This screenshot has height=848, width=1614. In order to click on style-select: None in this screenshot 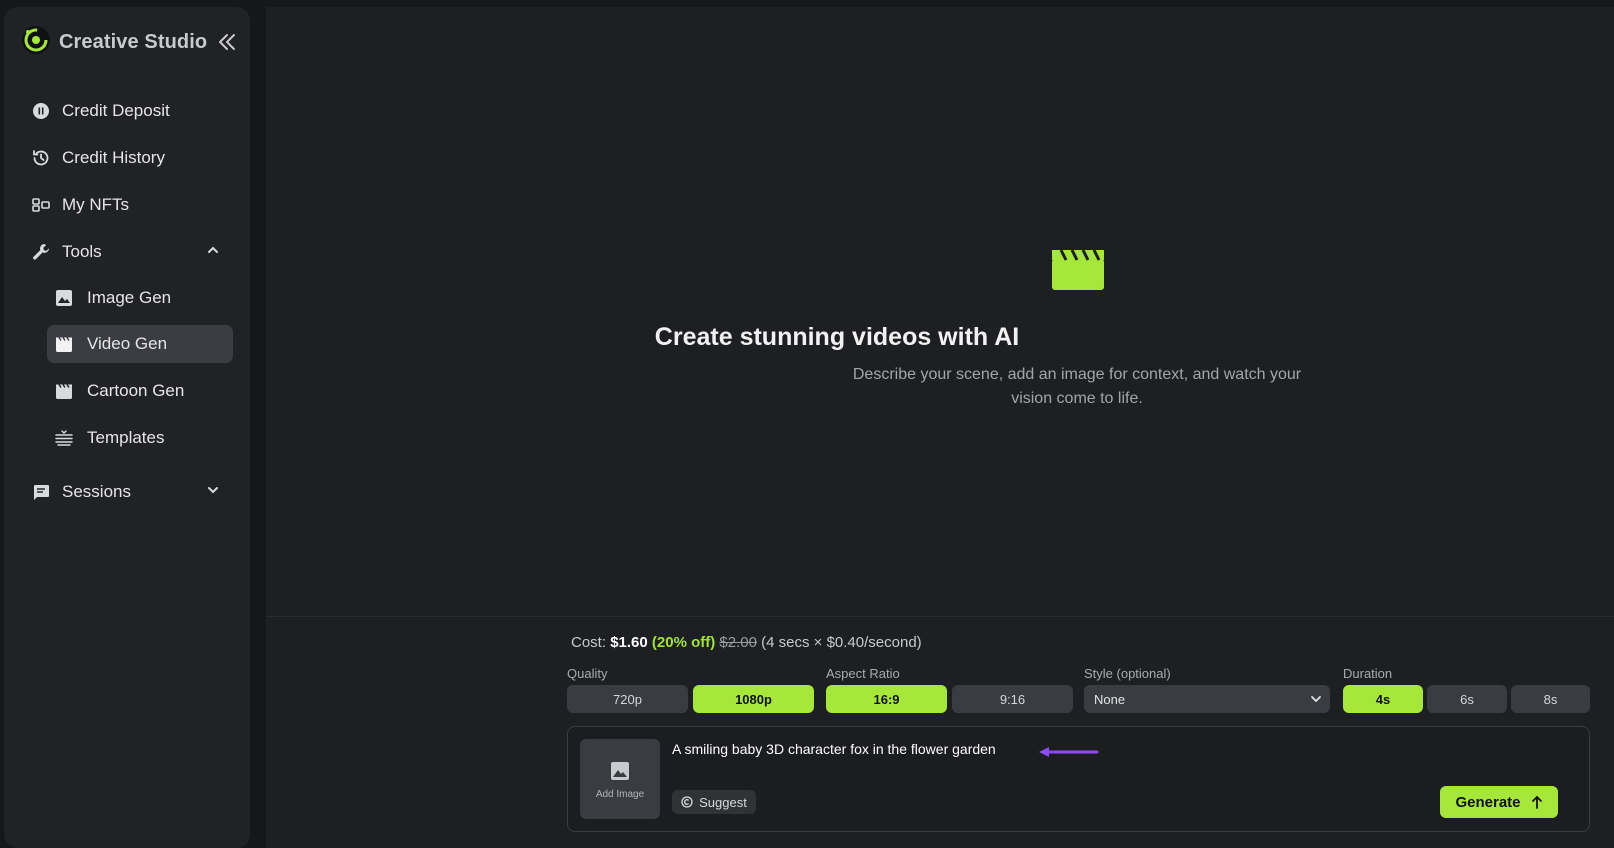, I will do `click(1207, 699)`.